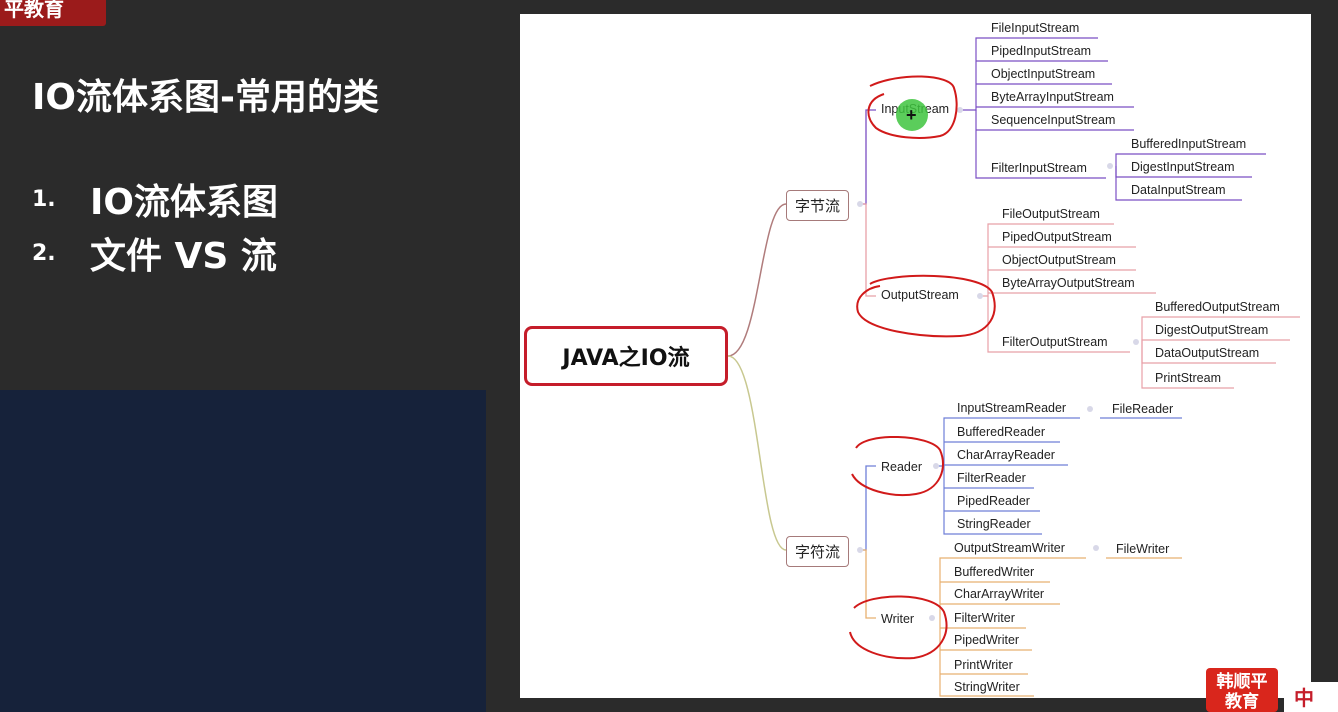 Image resolution: width=1338 pixels, height=712 pixels. I want to click on mindmap-leaf: FileWriter, so click(1143, 549).